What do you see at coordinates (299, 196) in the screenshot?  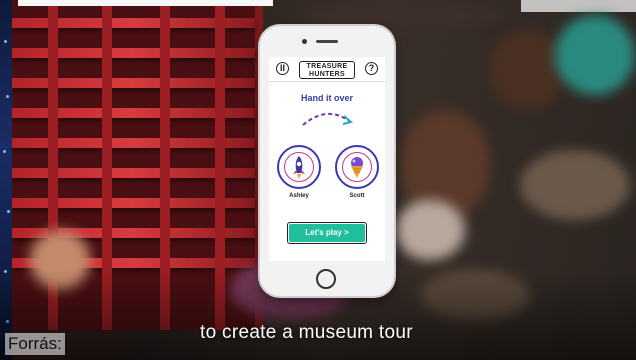 I see `player-name-from: Ashley` at bounding box center [299, 196].